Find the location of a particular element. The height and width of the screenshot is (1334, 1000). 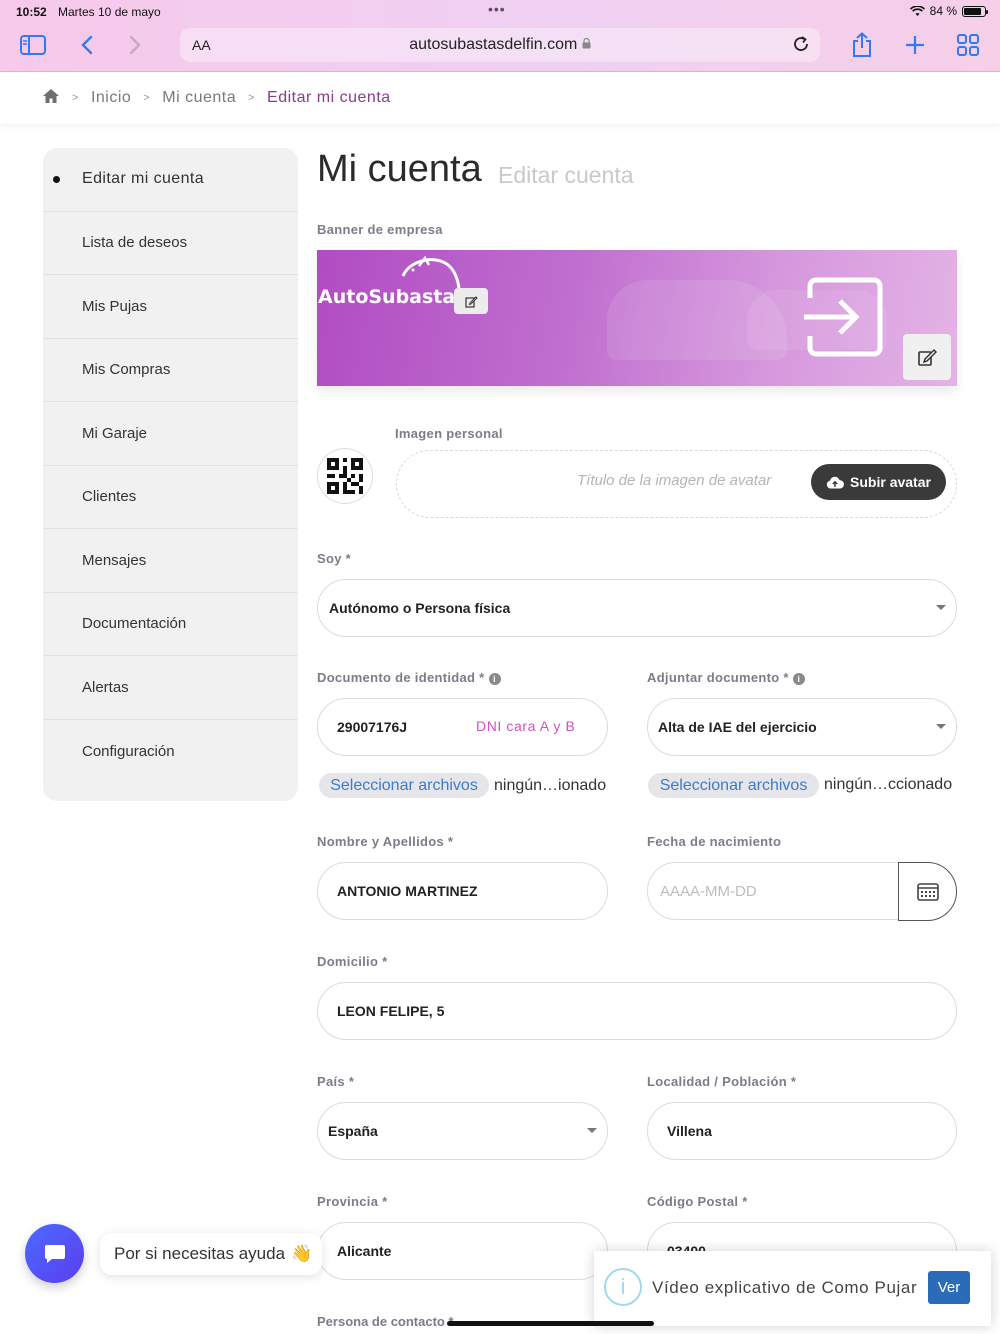

fecha-input: AAAA-MM-DD is located at coordinates (773, 891).